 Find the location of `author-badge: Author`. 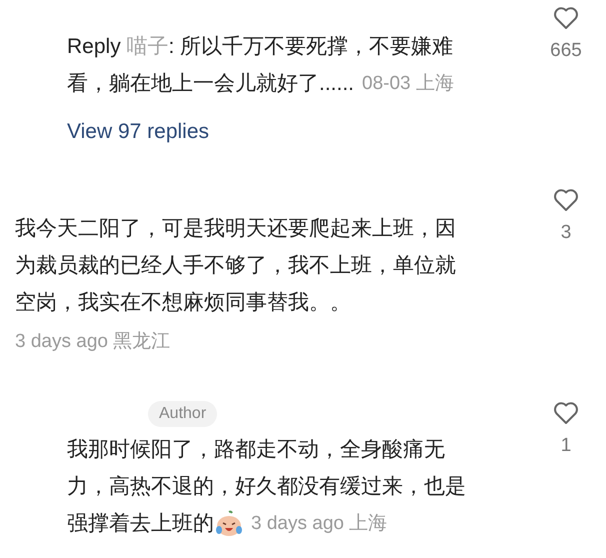

author-badge: Author is located at coordinates (183, 414).